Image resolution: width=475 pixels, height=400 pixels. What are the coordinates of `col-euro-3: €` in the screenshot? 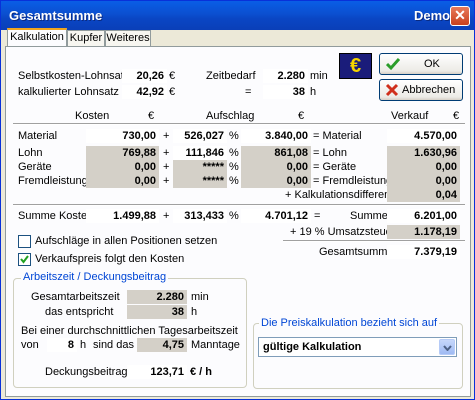 It's located at (456, 116).